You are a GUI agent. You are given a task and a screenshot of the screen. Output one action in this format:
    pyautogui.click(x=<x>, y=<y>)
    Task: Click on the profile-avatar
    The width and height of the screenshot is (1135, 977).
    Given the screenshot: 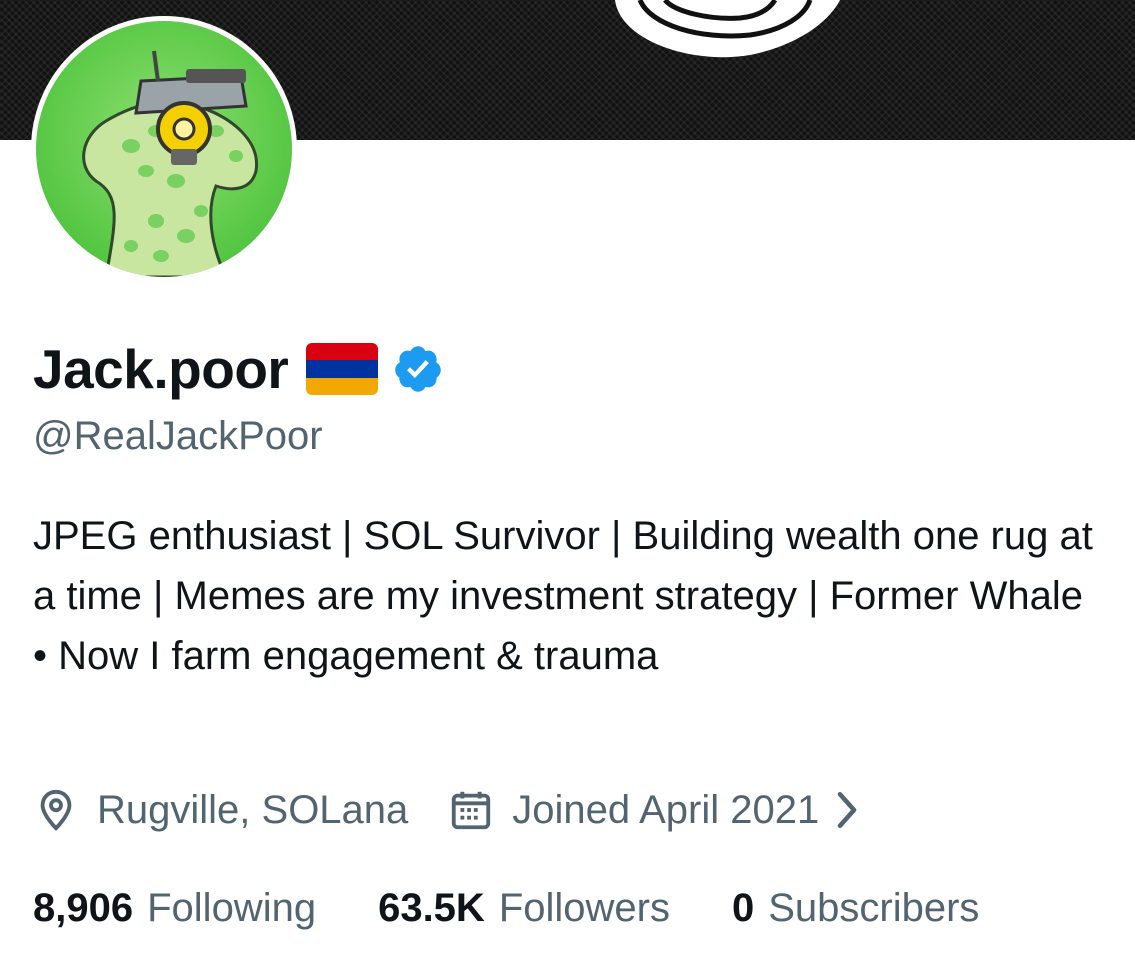 What is the action you would take?
    pyautogui.click(x=164, y=149)
    